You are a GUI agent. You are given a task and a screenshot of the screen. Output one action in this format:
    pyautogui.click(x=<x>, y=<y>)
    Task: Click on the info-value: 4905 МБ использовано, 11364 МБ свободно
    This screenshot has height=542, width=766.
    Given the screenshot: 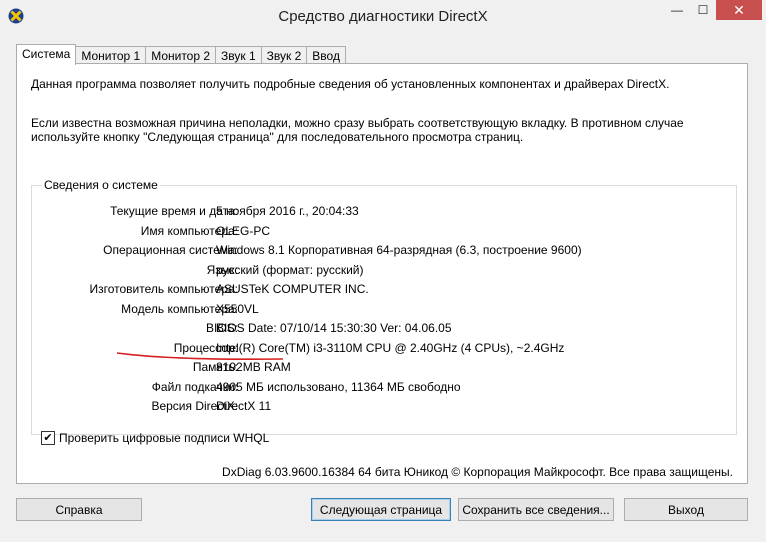 What is the action you would take?
    pyautogui.click(x=338, y=386)
    